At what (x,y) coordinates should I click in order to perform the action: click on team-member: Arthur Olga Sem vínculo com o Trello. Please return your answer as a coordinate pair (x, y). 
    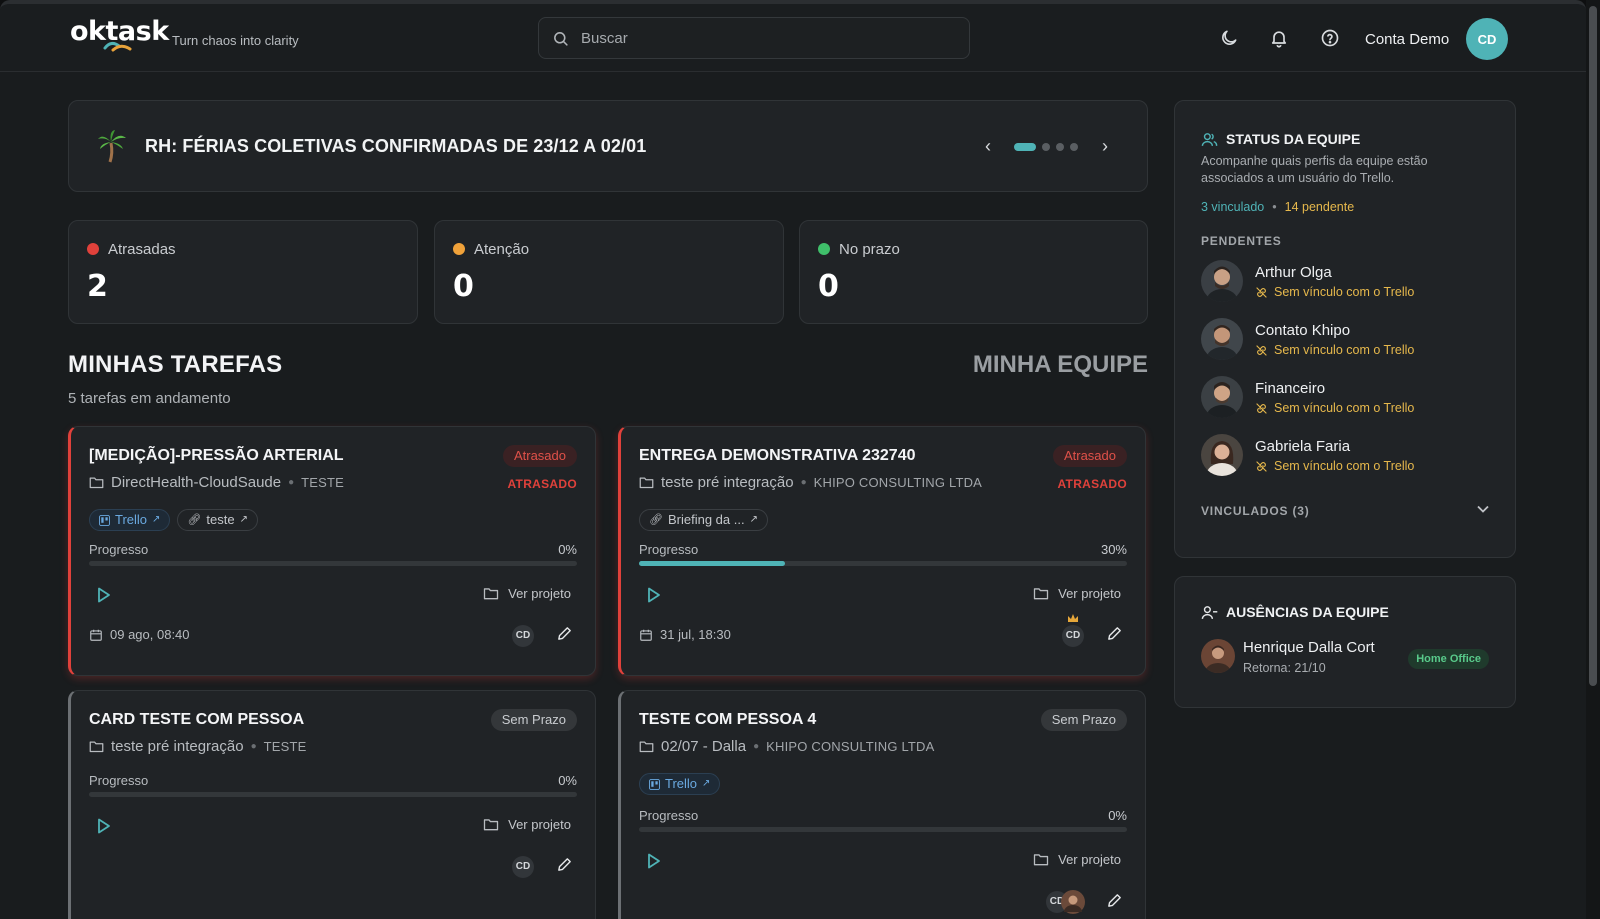
    Looking at the image, I should click on (1346, 282).